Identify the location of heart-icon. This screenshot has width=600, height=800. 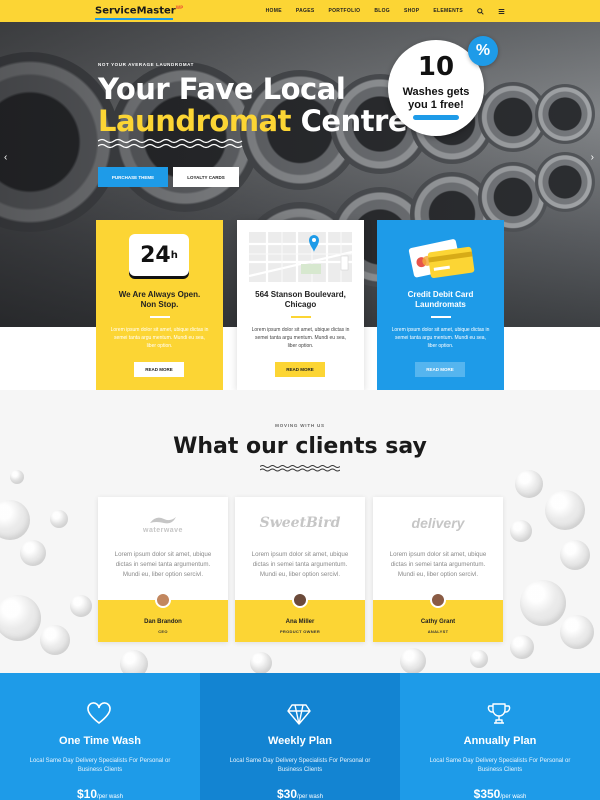
(99, 713).